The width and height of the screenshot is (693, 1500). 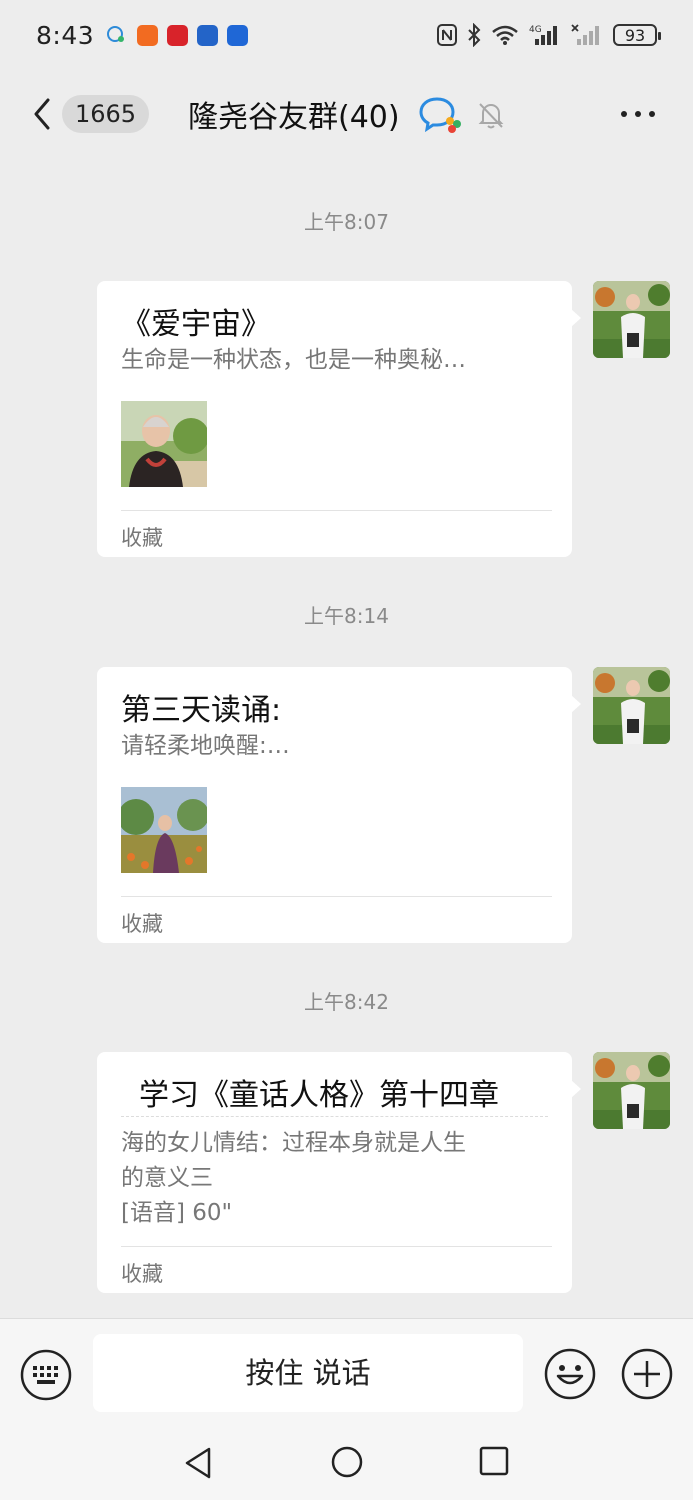 I want to click on battery-indicator: 93, so click(x=637, y=35).